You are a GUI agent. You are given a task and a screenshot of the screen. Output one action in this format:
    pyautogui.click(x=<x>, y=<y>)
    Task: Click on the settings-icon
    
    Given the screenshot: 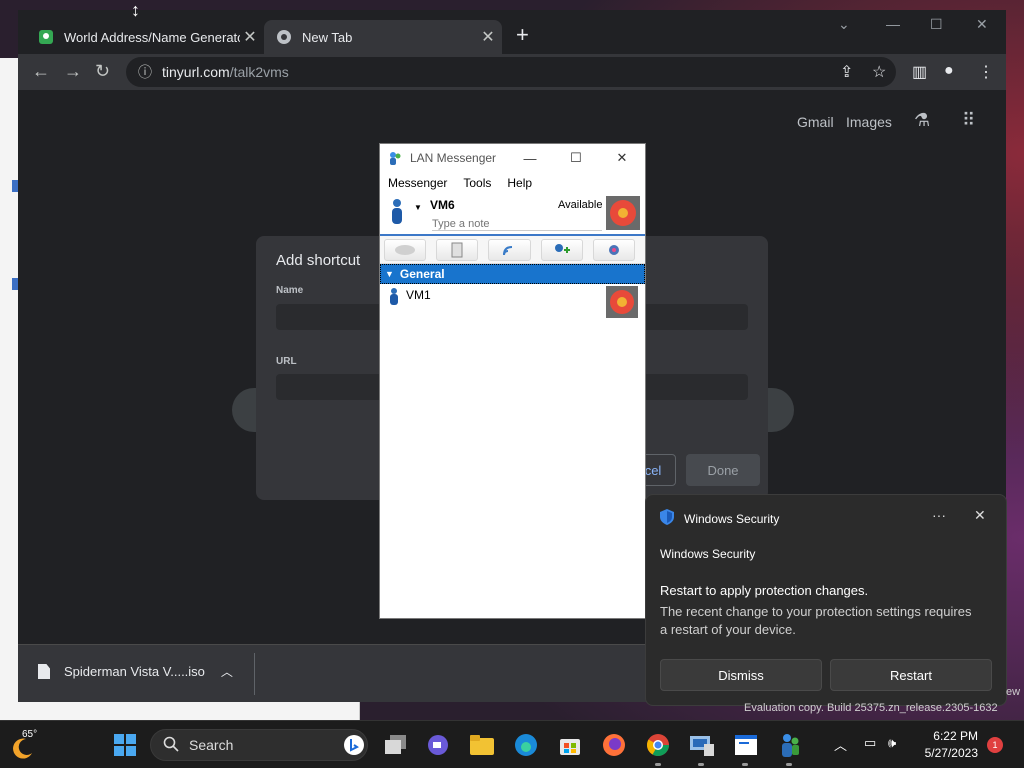 What is the action you would take?
    pyautogui.click(x=614, y=249)
    